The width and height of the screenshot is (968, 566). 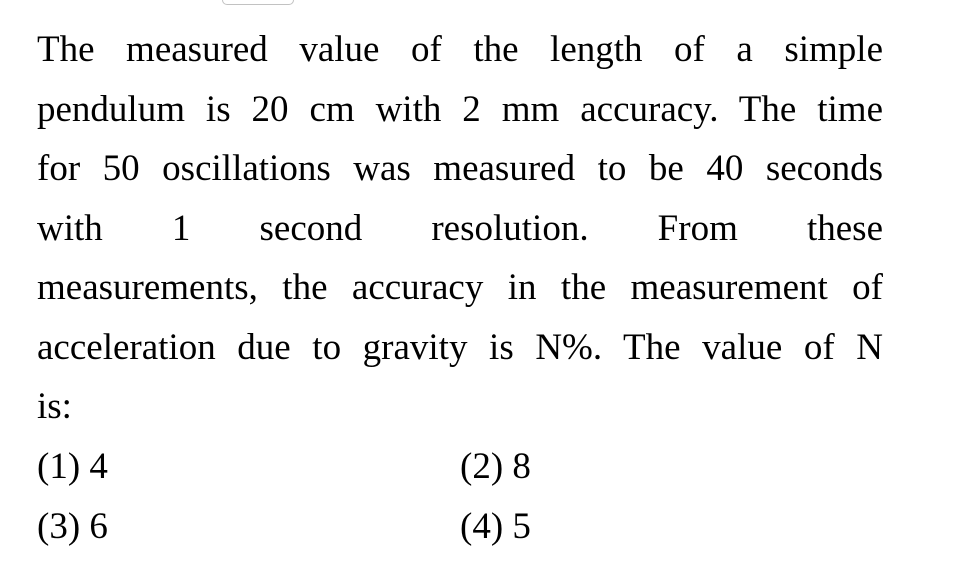 What do you see at coordinates (72, 466) in the screenshot?
I see `option-1: (1) 4` at bounding box center [72, 466].